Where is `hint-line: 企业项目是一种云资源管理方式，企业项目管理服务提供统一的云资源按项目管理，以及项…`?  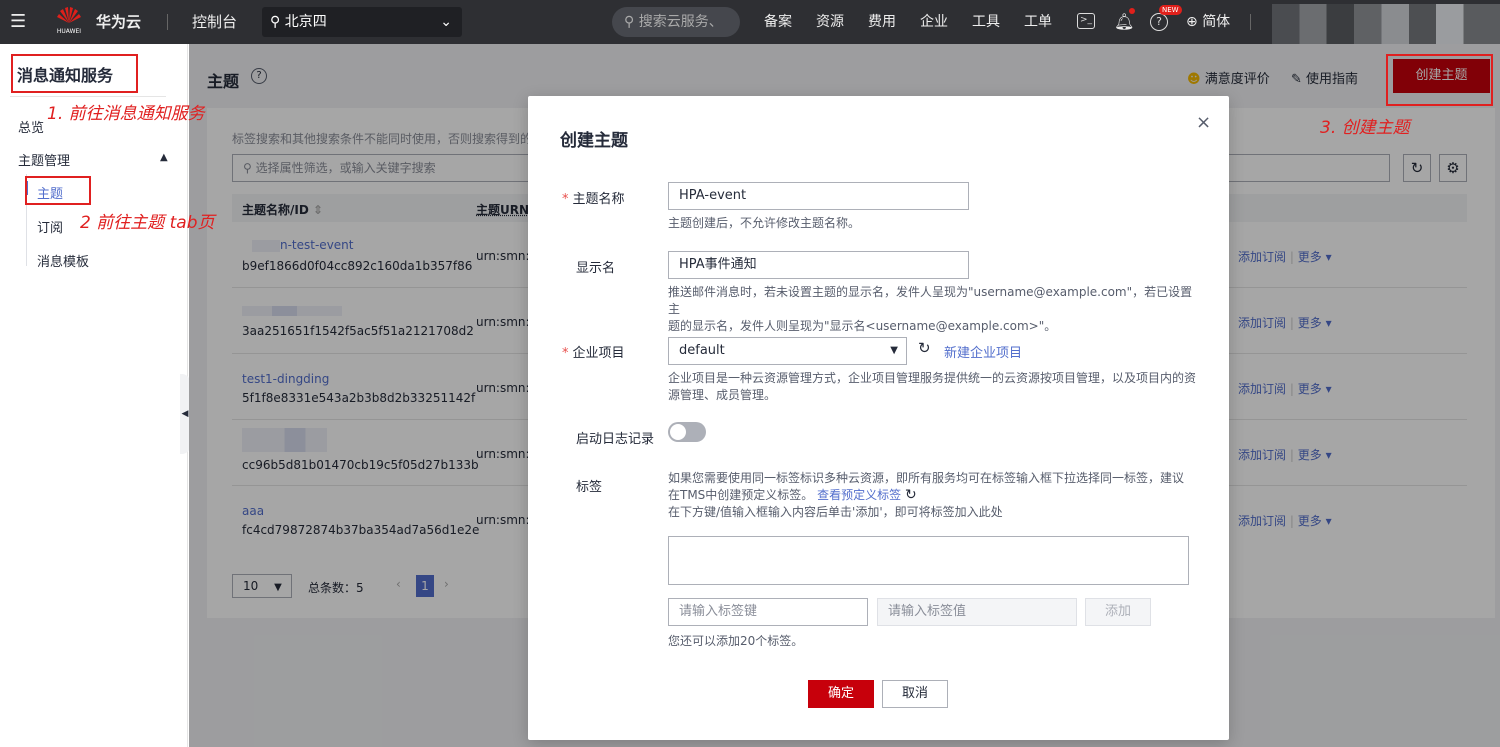
hint-line: 企业项目是一种云资源管理方式，企业项目管理服务提供统一的云资源按项目管理，以及项… is located at coordinates (932, 378).